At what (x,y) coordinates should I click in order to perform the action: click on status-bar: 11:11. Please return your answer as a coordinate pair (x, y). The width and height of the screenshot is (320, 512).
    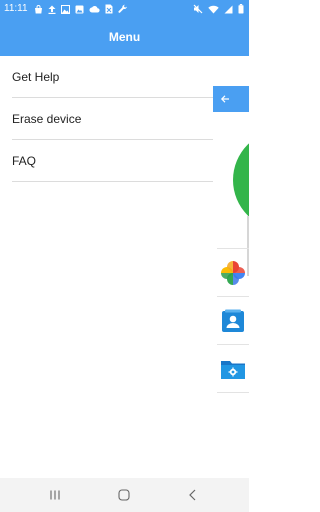
    Looking at the image, I should click on (124, 9).